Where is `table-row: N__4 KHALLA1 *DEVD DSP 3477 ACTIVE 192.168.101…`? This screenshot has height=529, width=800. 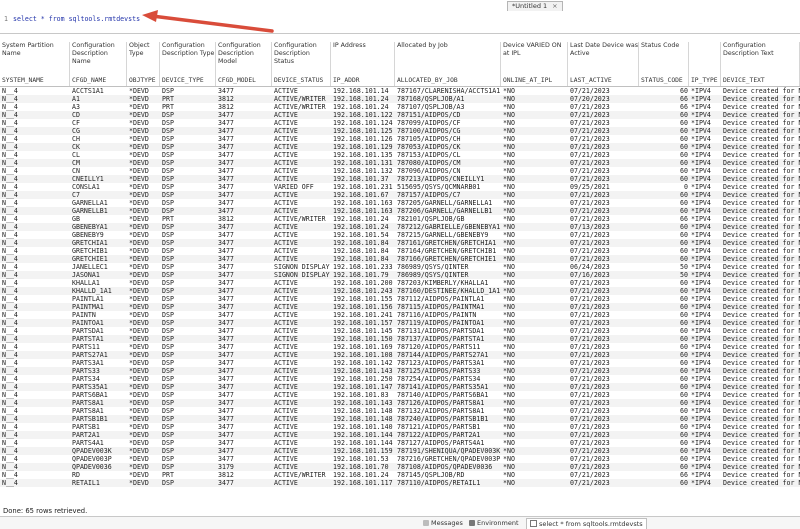 table-row: N__4 KHALLA1 *DEVD DSP 3477 ACTIVE 192.168.101… is located at coordinates (400, 283).